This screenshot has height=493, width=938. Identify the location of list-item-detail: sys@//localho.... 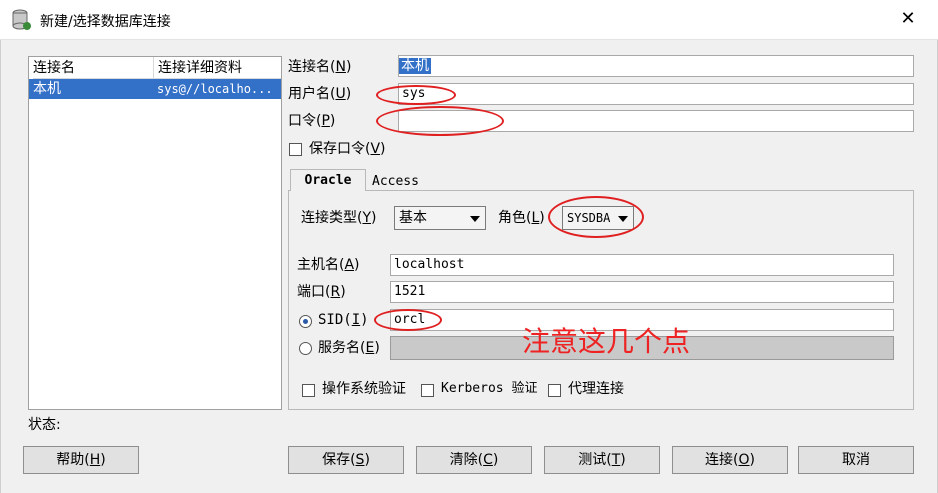
(215, 89).